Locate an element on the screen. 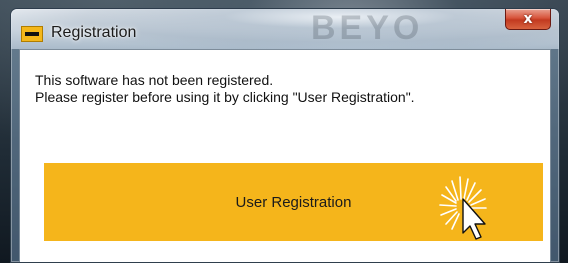 This screenshot has height=263, width=568. title-bar: BEYO Registration x is located at coordinates (285, 29).